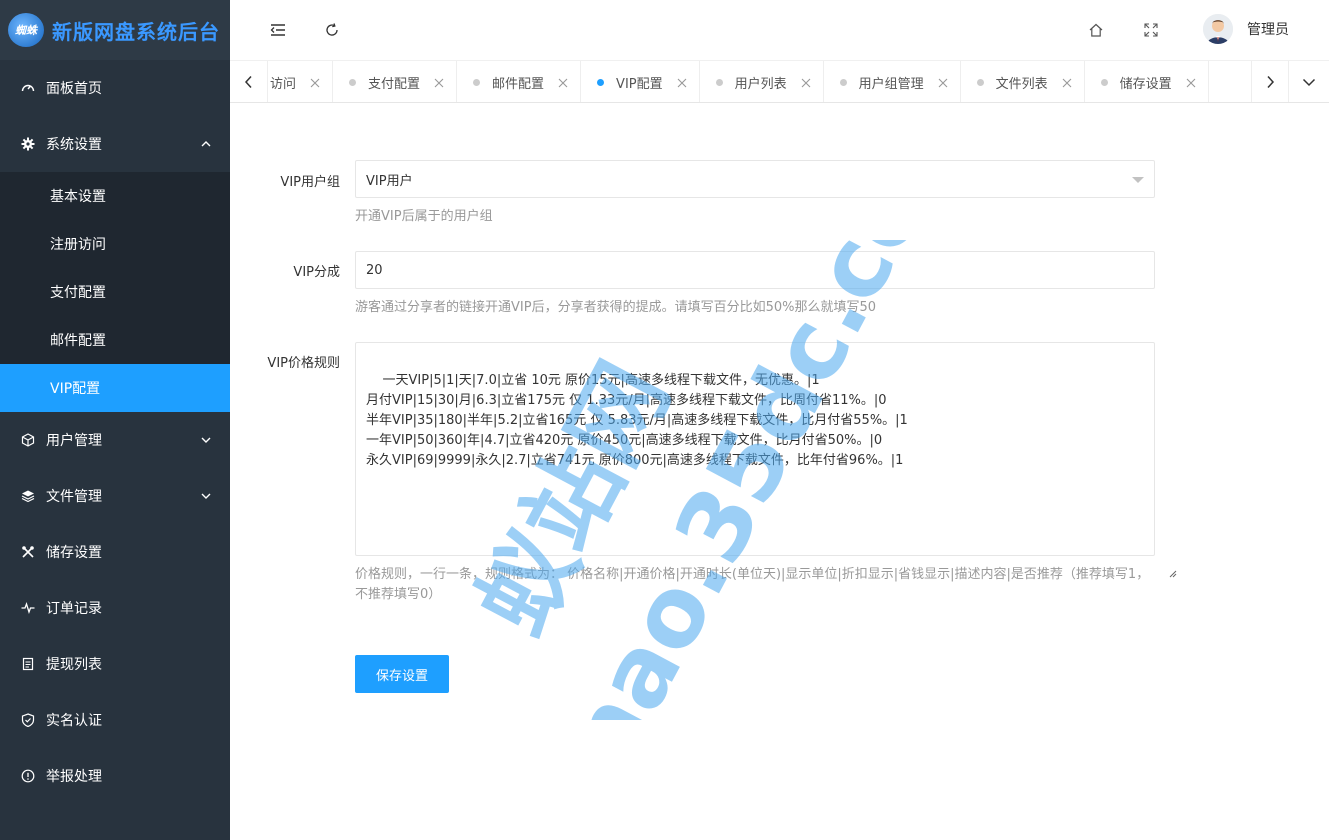  I want to click on chevron-up-icon, so click(206, 144).